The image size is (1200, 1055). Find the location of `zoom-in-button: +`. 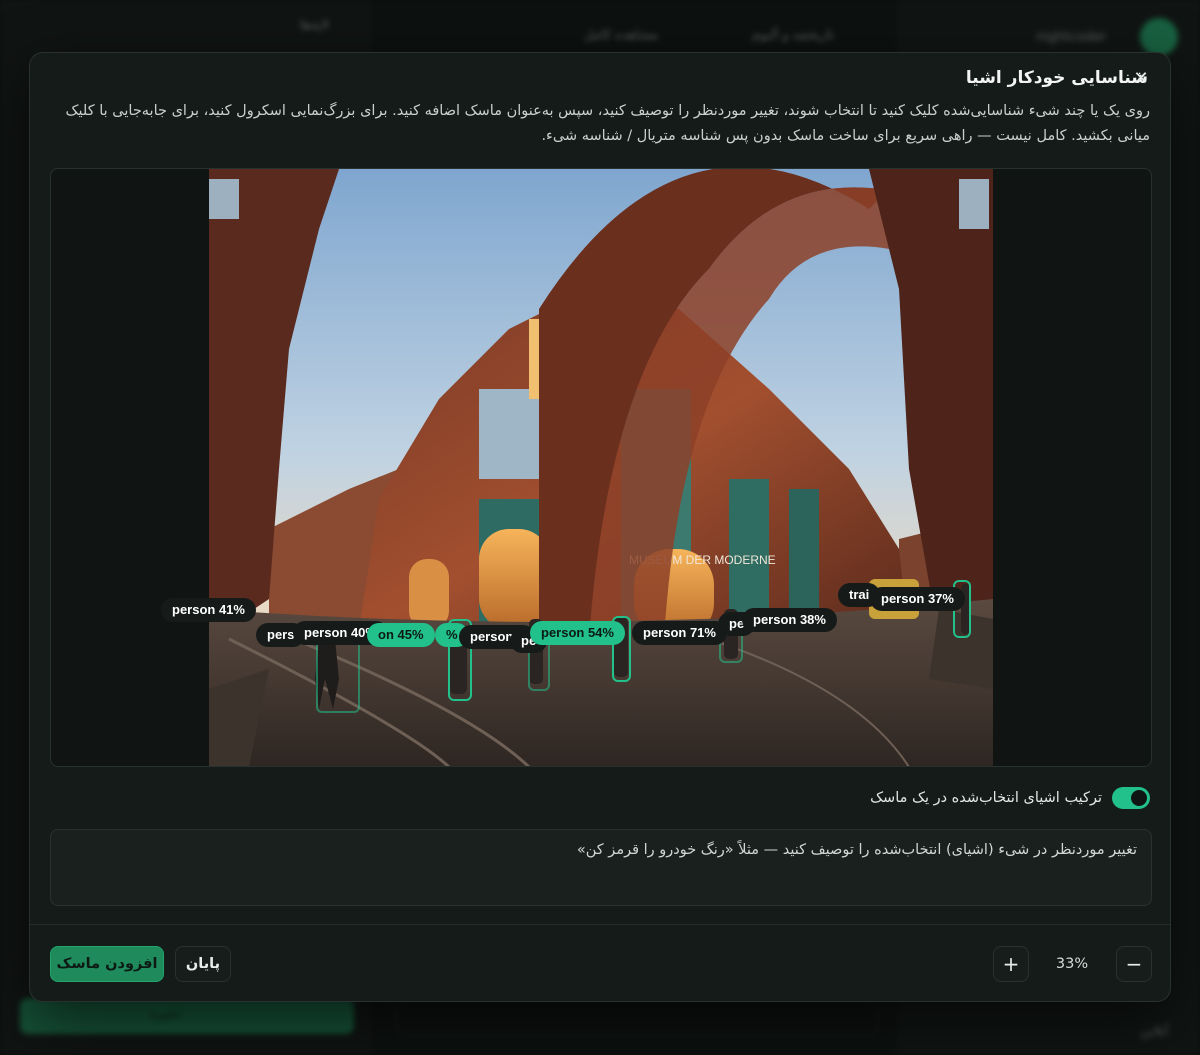

zoom-in-button: + is located at coordinates (1011, 964).